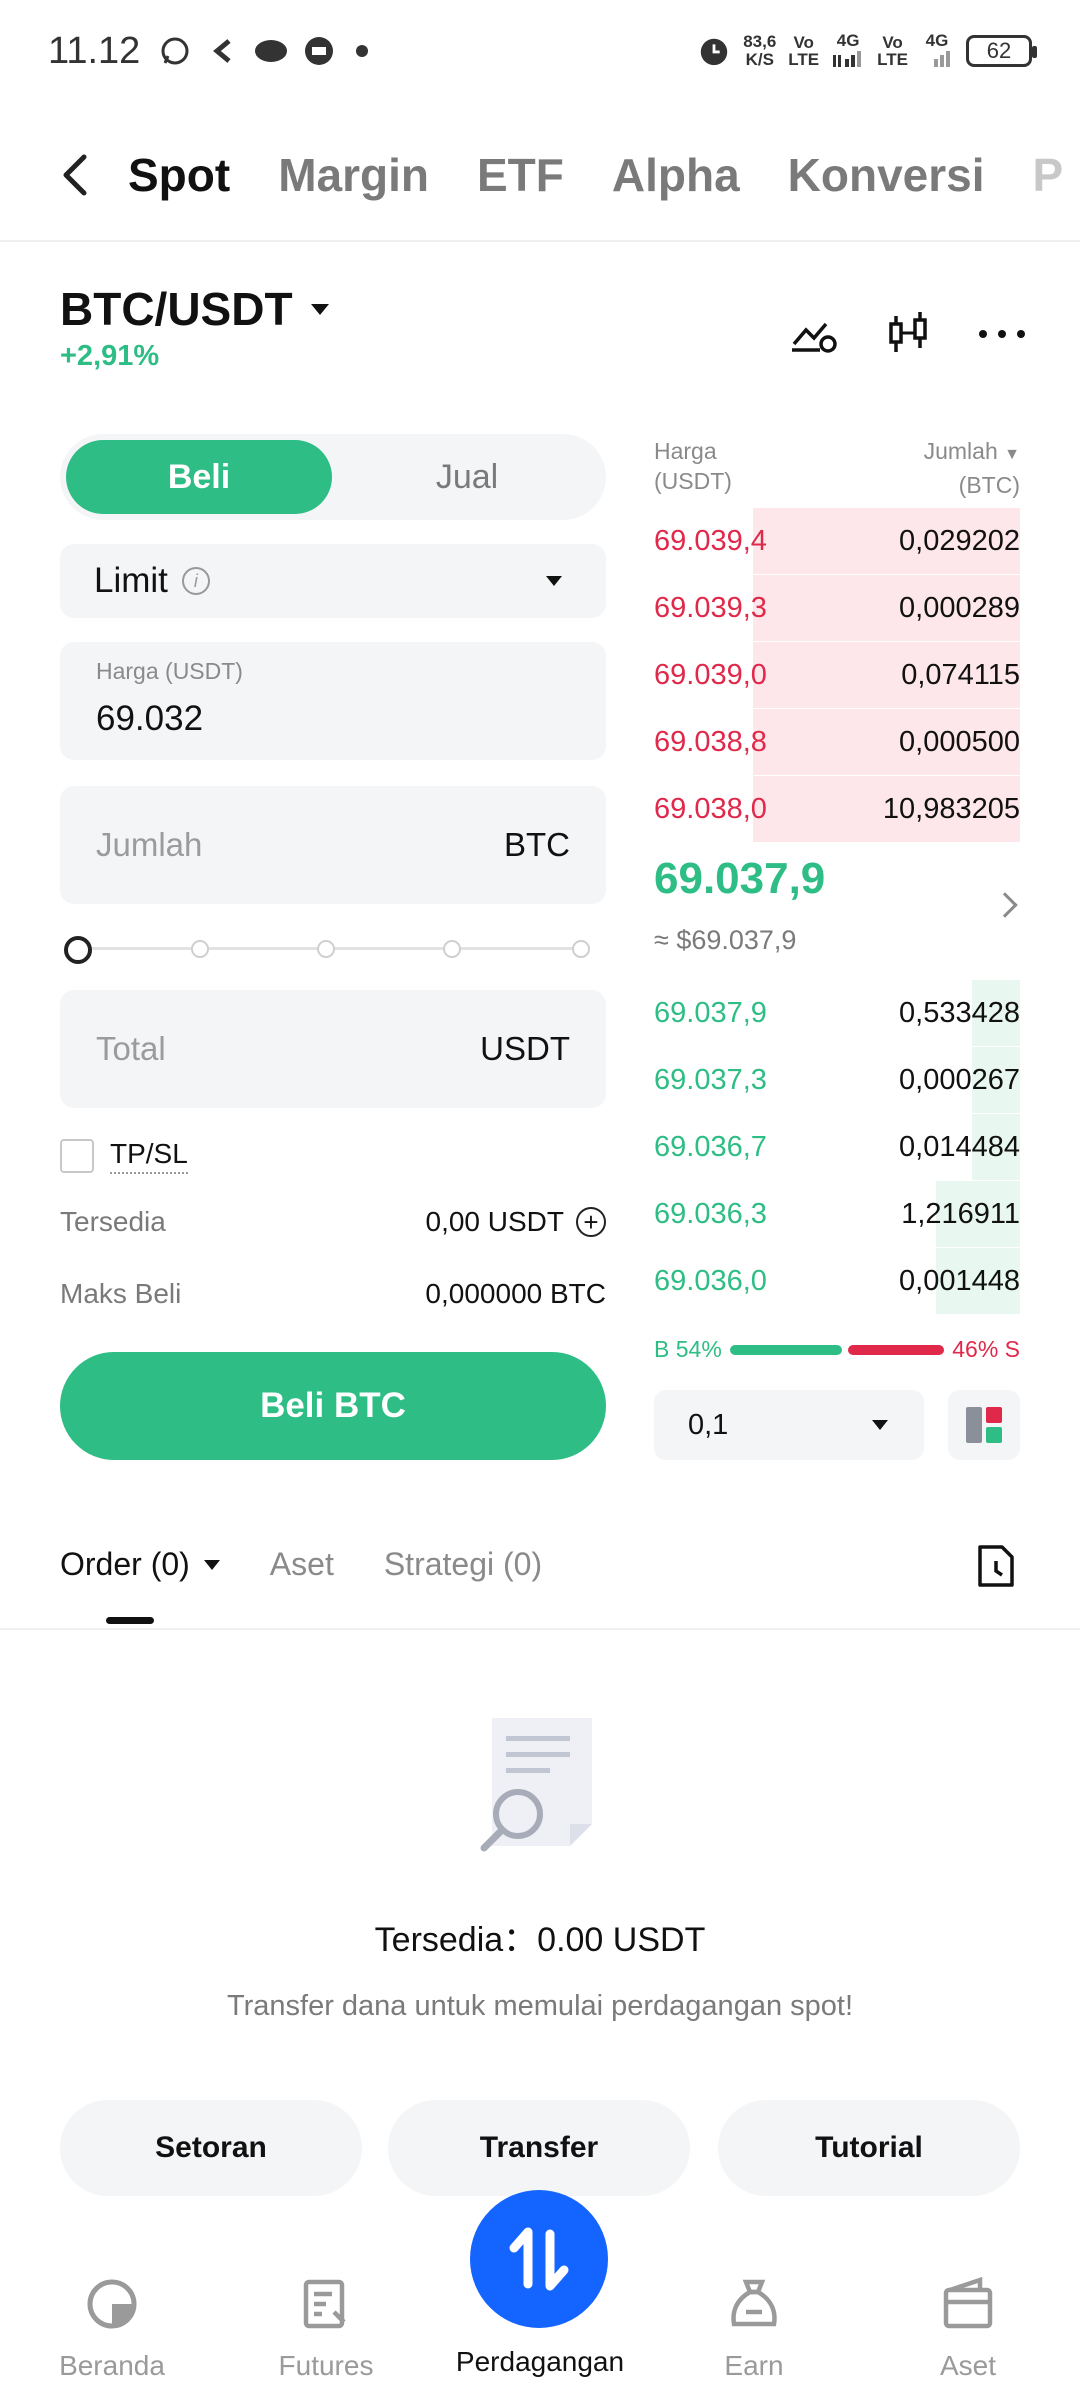  What do you see at coordinates (959, 540) in the screenshot?
I see `ask-qty: 0,029202` at bounding box center [959, 540].